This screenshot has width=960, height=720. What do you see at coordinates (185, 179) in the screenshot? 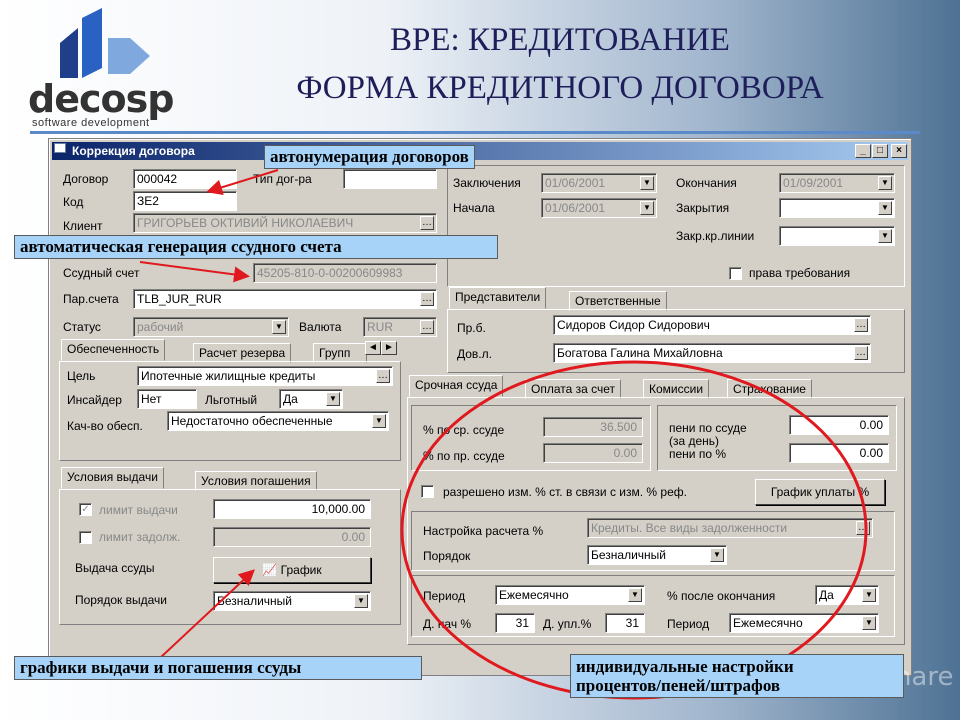
I see `dogovor-field: 000042` at bounding box center [185, 179].